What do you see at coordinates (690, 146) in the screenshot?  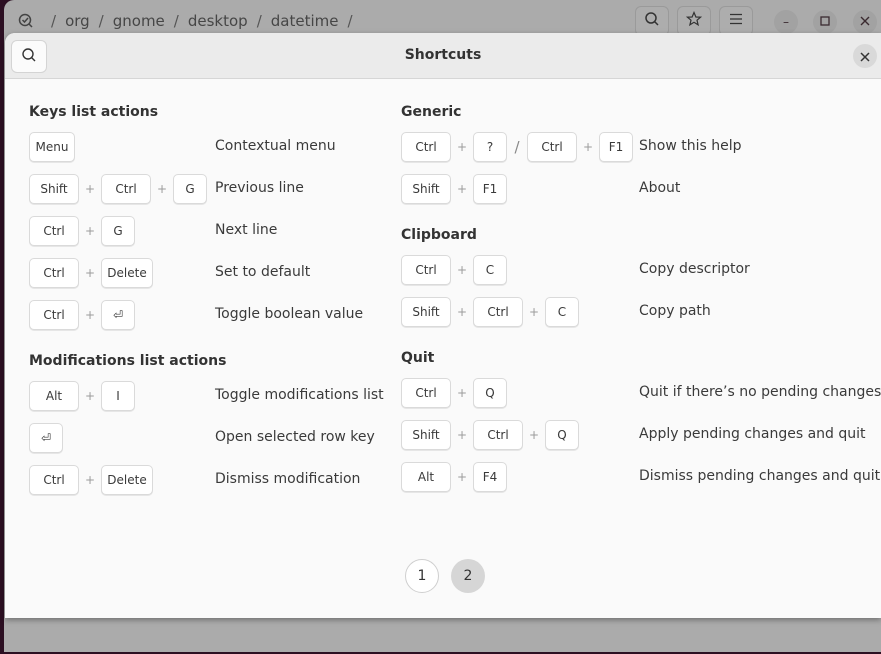 I see `shortcut-label: Show this help` at bounding box center [690, 146].